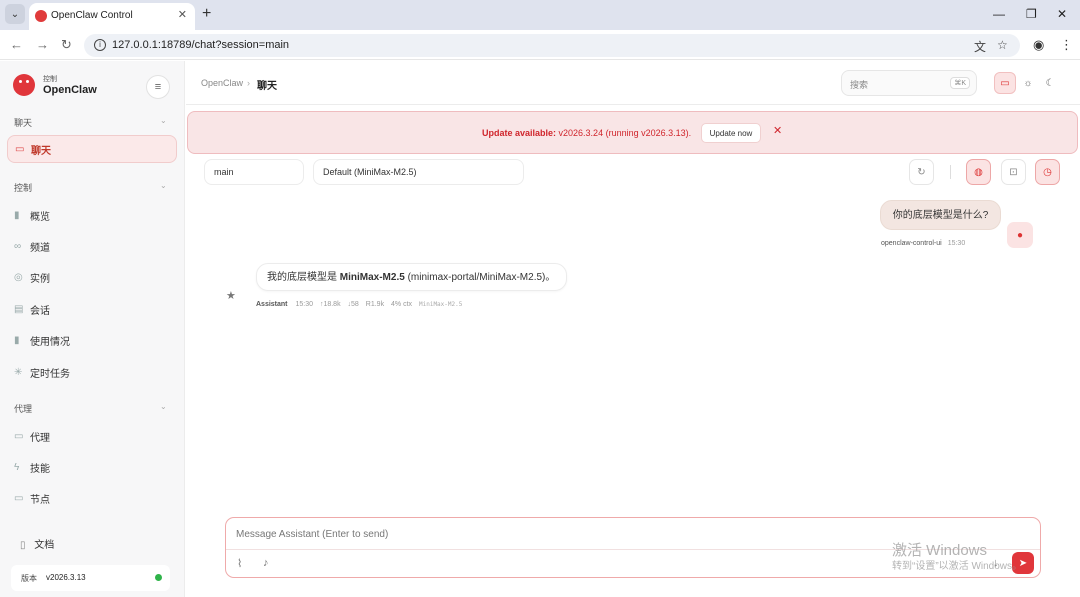  What do you see at coordinates (94, 277) in the screenshot?
I see `sidebar-item-instances: ◎ 实例` at bounding box center [94, 277].